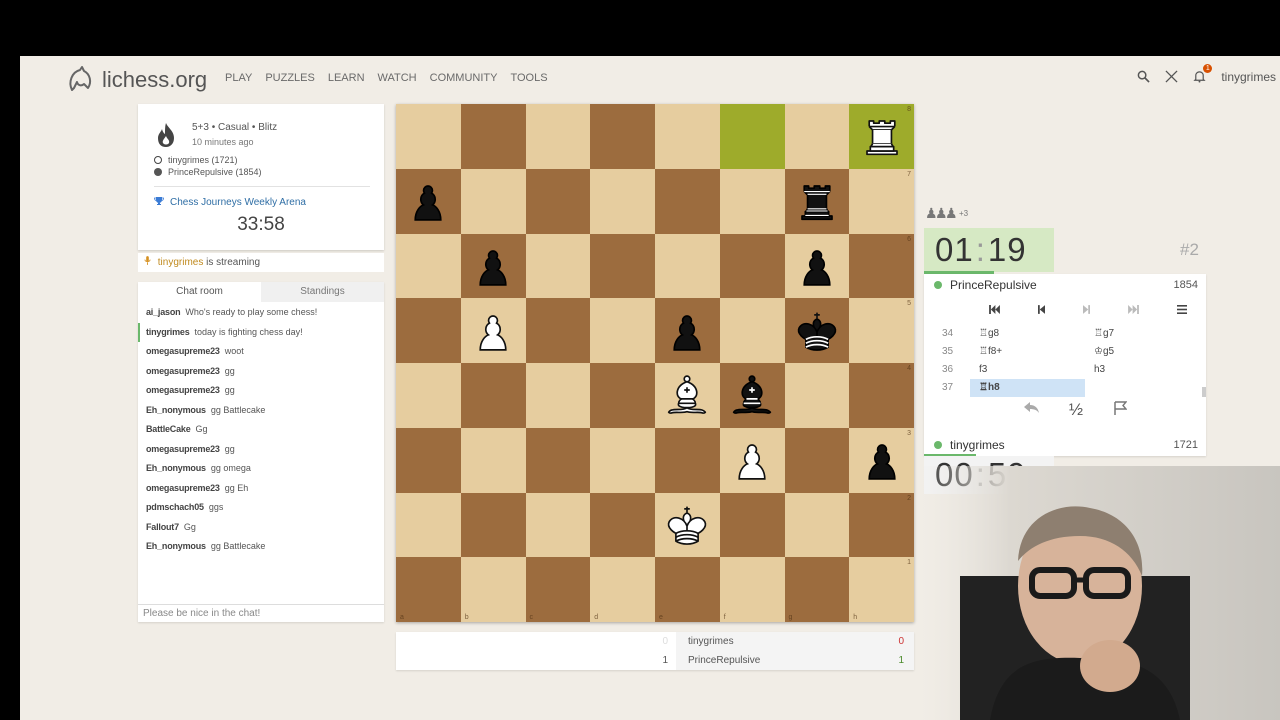 The image size is (1280, 720). I want to click on white-move: ♖h8, so click(1027, 388).